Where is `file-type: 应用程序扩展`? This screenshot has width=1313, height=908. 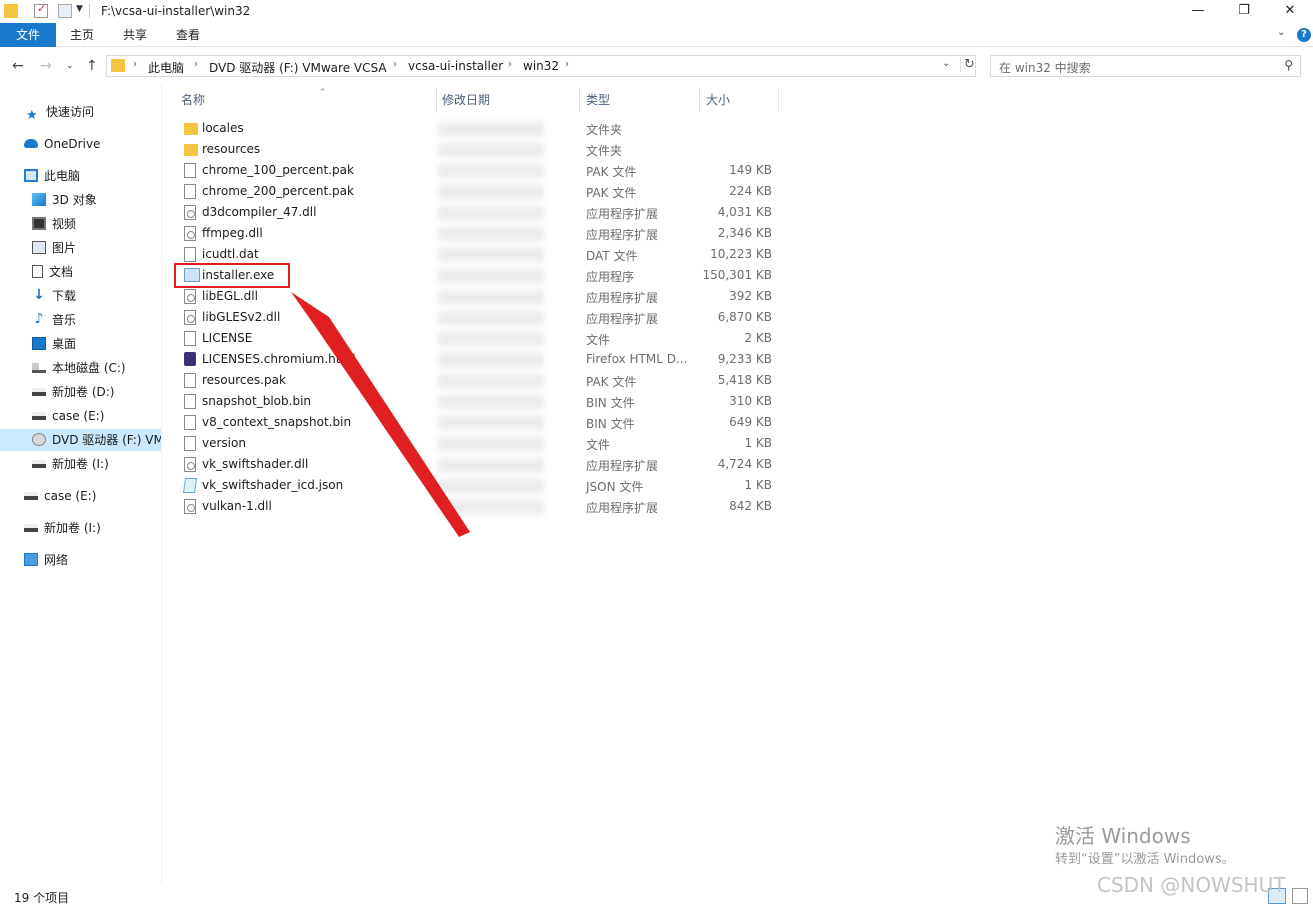
file-type: 应用程序扩展 is located at coordinates (622, 235).